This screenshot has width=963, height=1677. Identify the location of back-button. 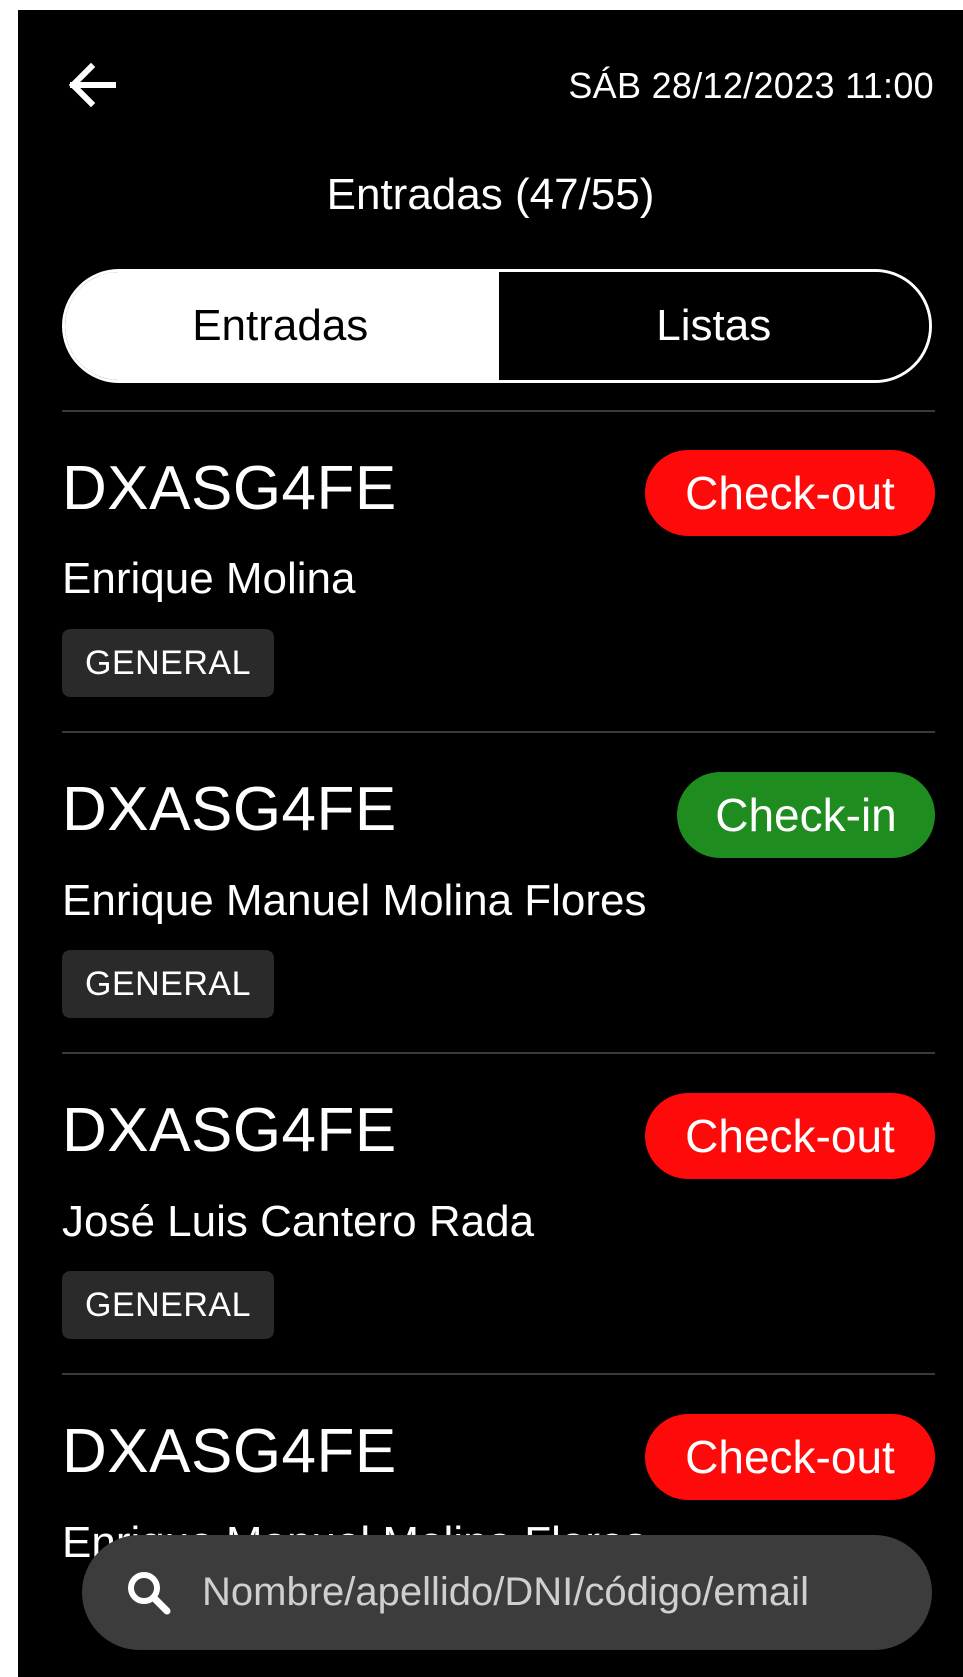
(92, 85).